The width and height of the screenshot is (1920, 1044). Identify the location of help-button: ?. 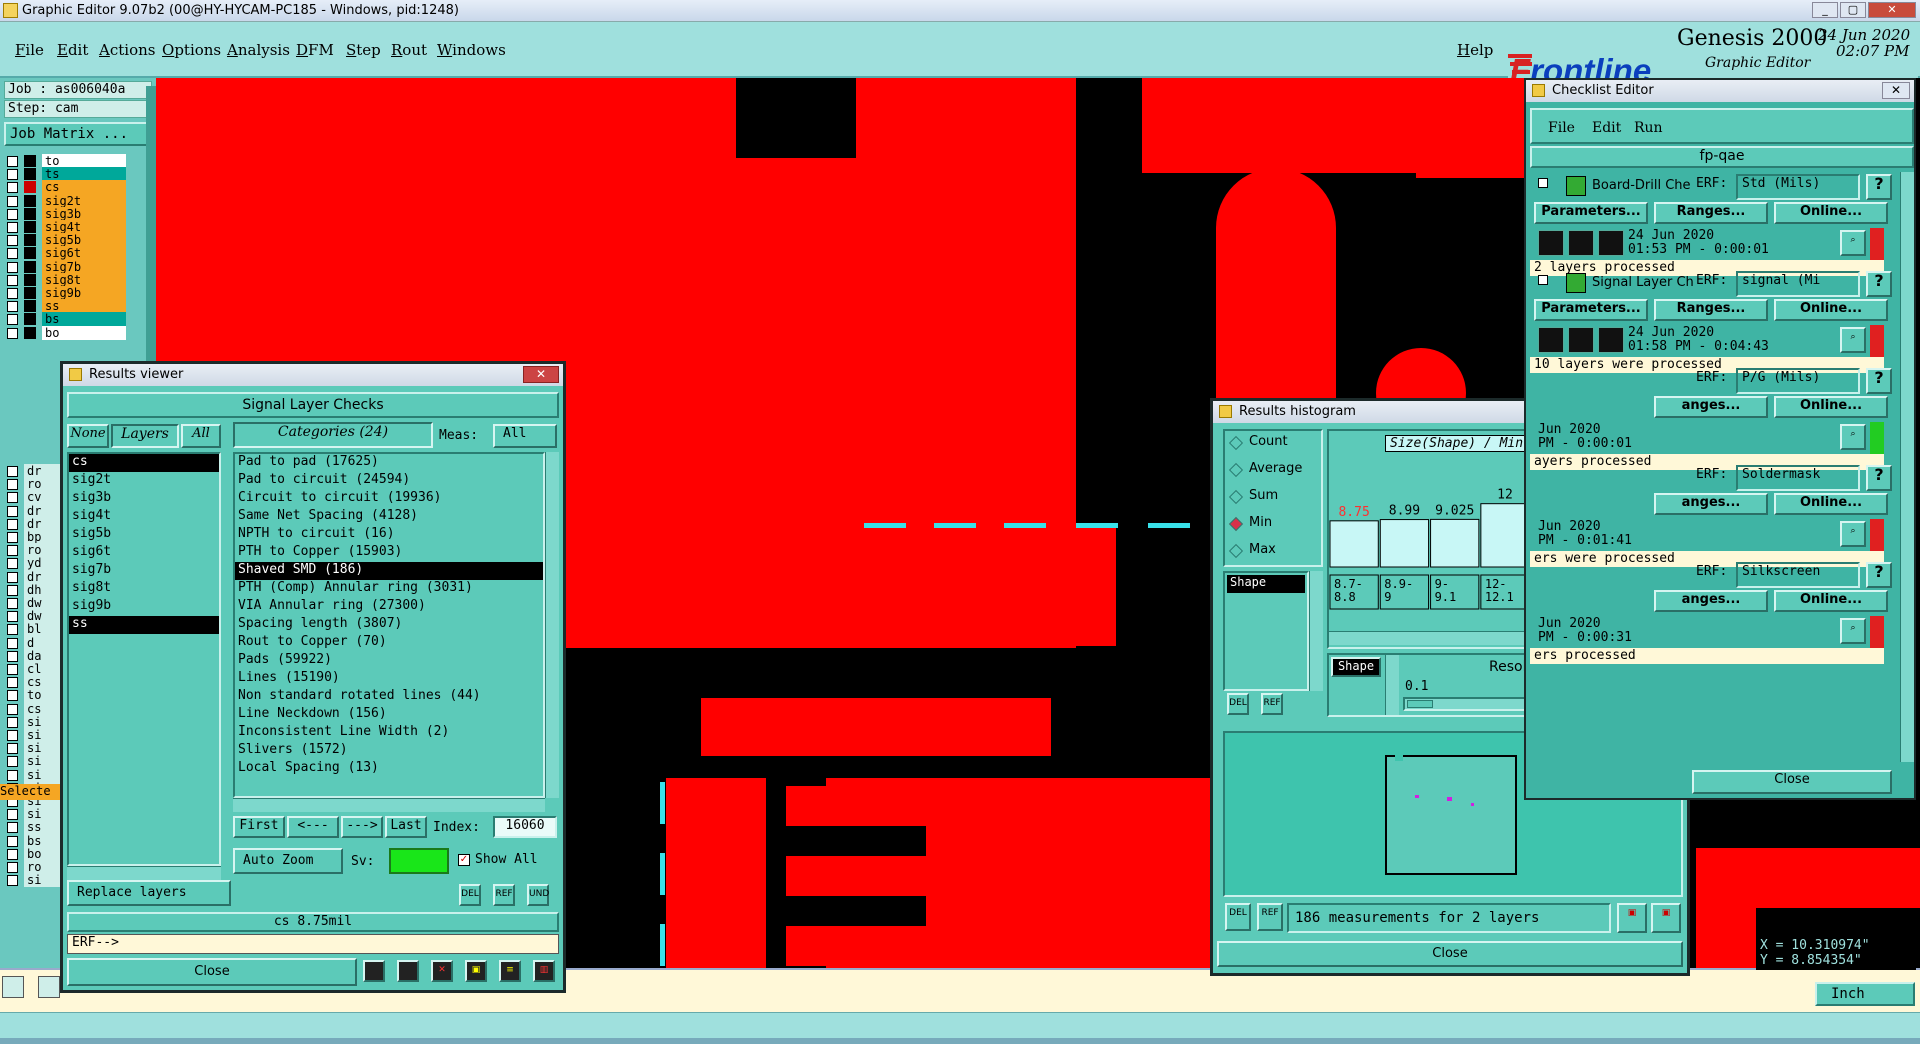
(1879, 575).